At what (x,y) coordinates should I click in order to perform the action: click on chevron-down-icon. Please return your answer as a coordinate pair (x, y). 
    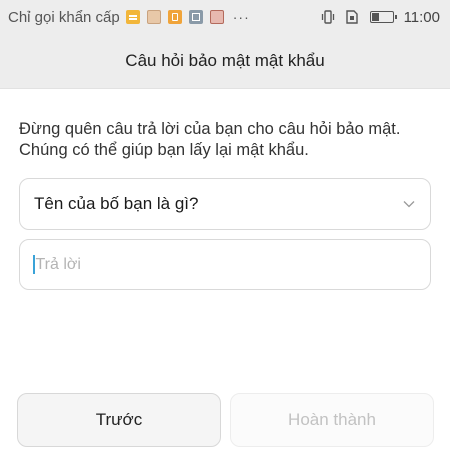
    Looking at the image, I should click on (409, 204).